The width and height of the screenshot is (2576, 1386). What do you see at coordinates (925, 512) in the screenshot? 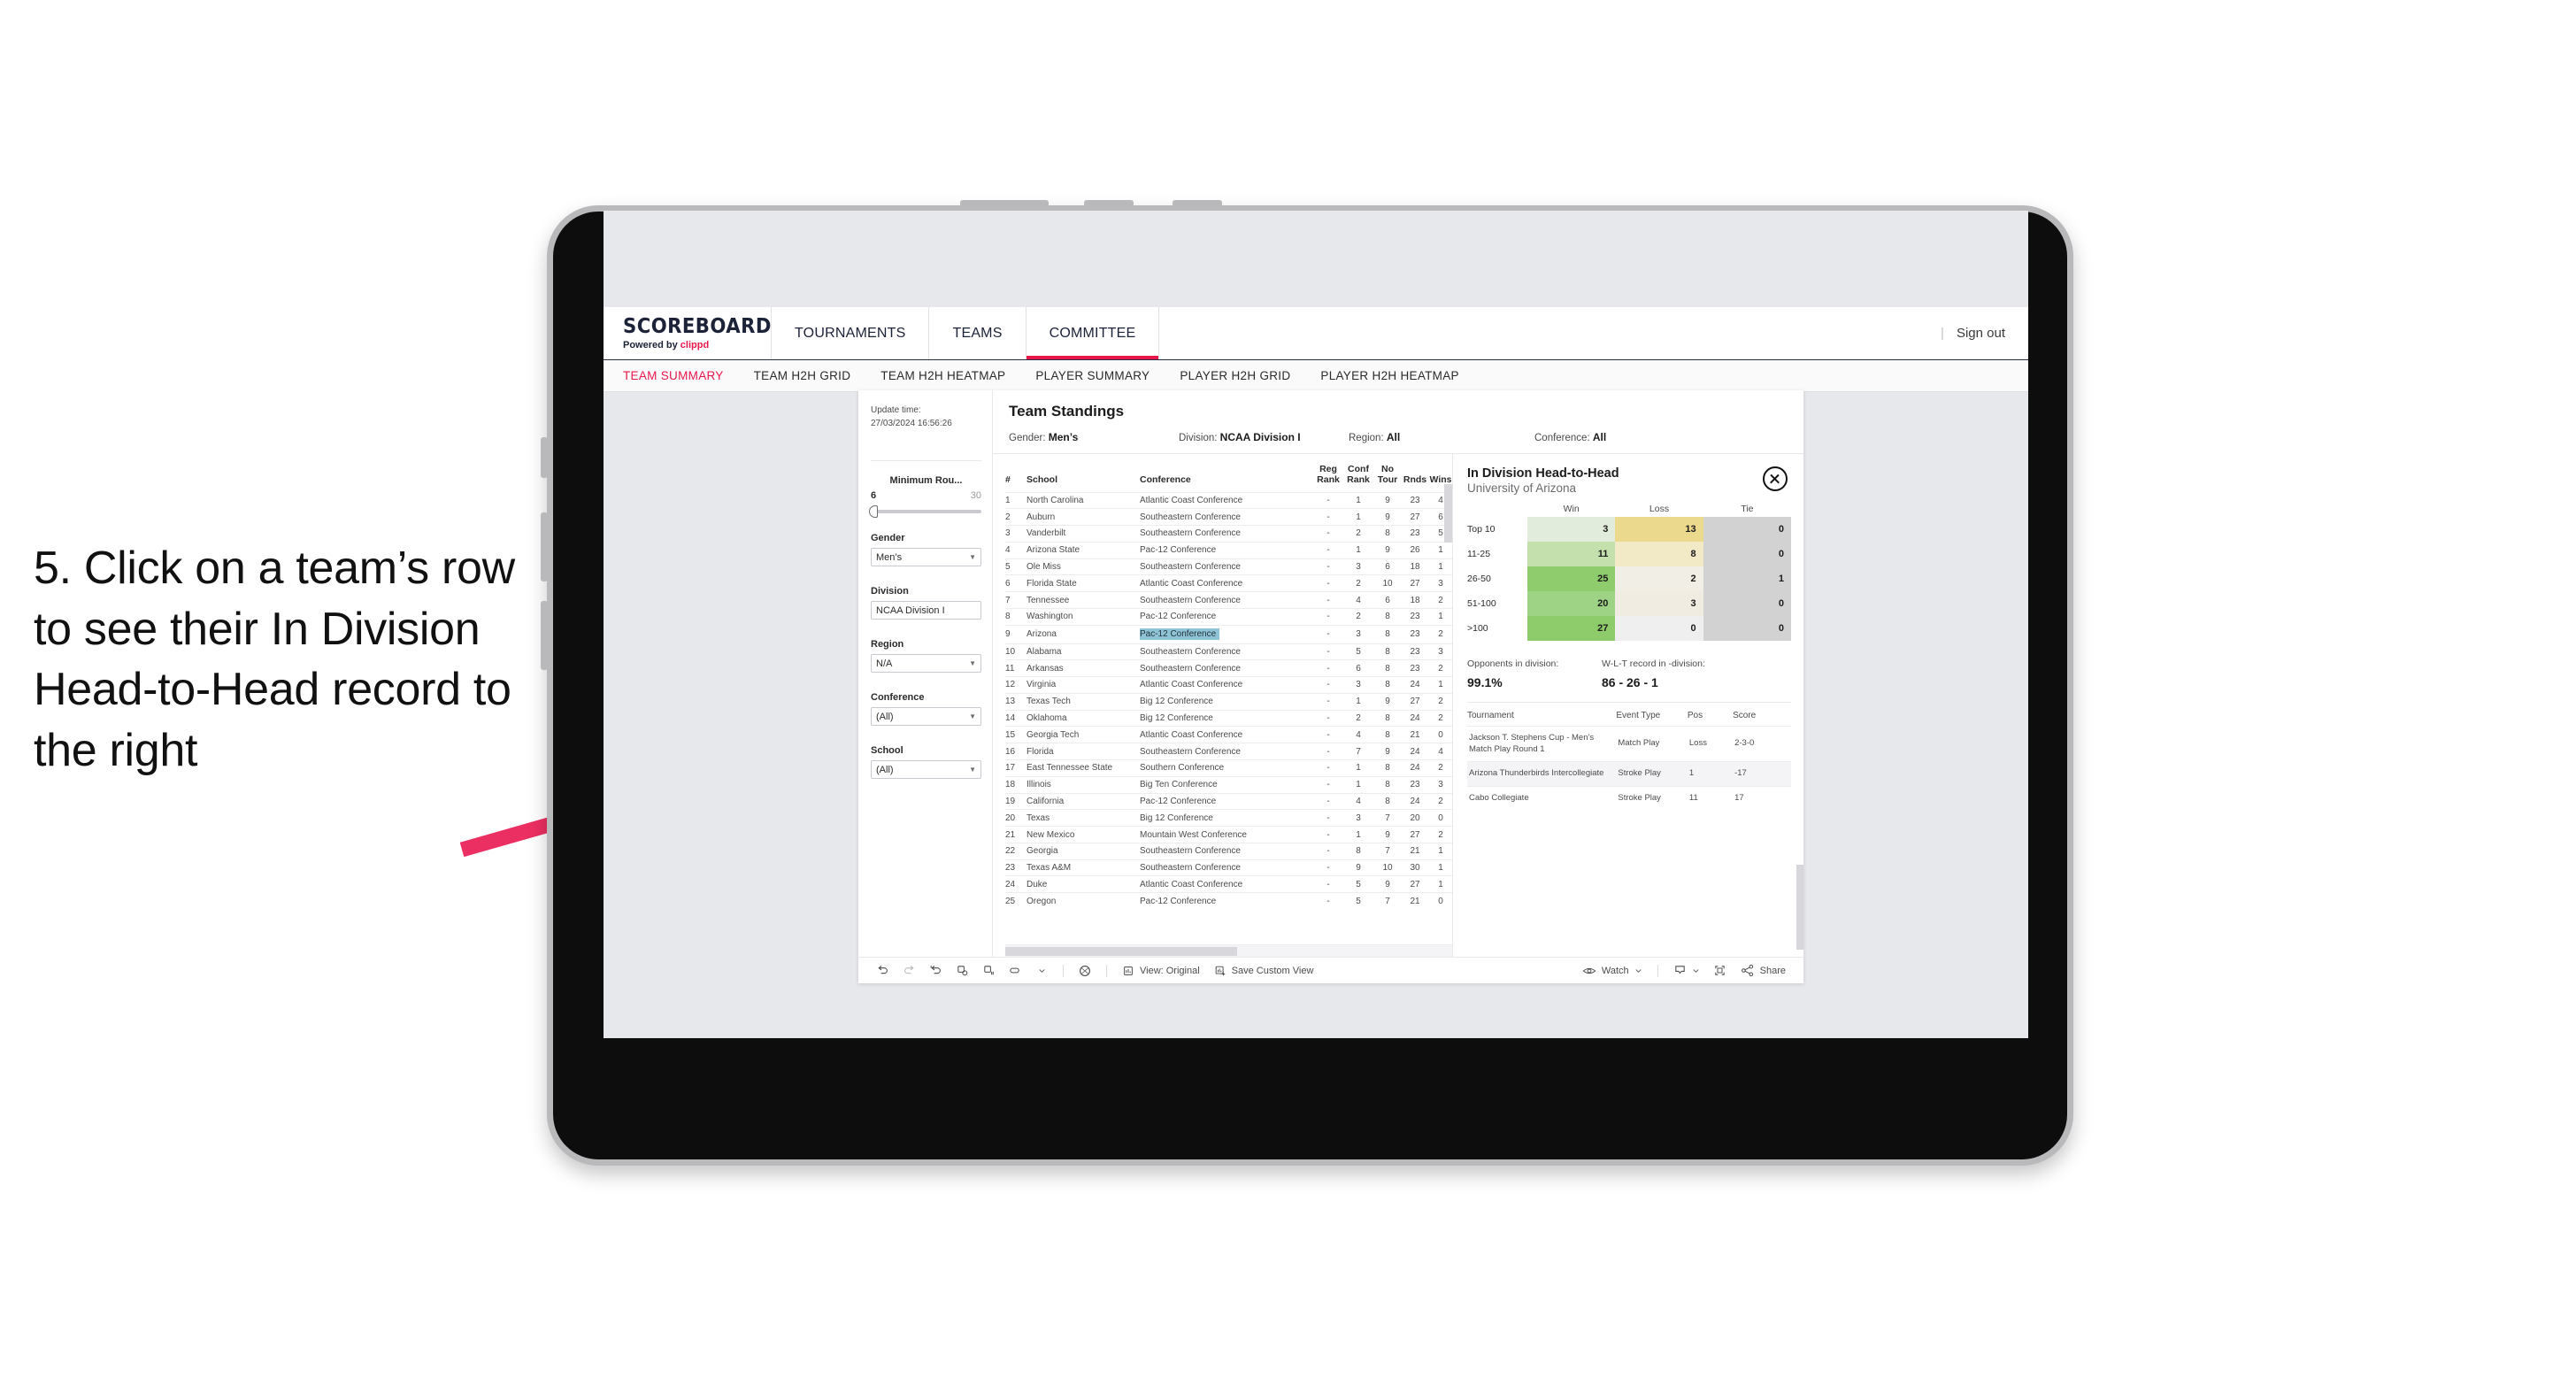
I see `slider-track` at bounding box center [925, 512].